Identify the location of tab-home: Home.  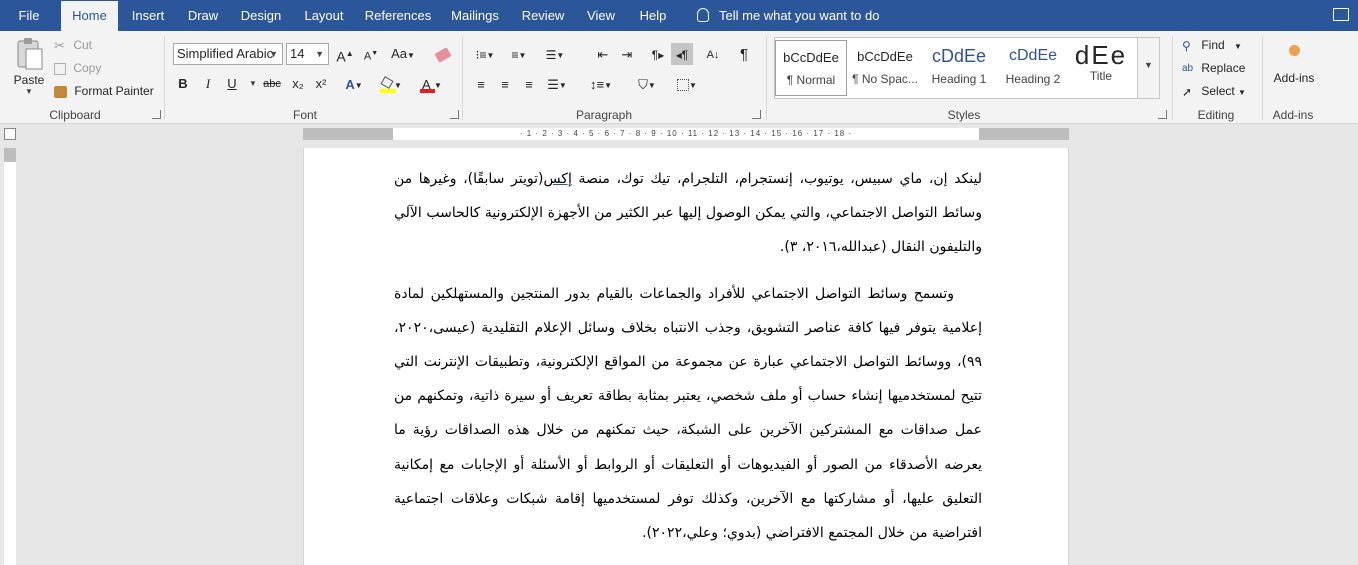
(89, 16).